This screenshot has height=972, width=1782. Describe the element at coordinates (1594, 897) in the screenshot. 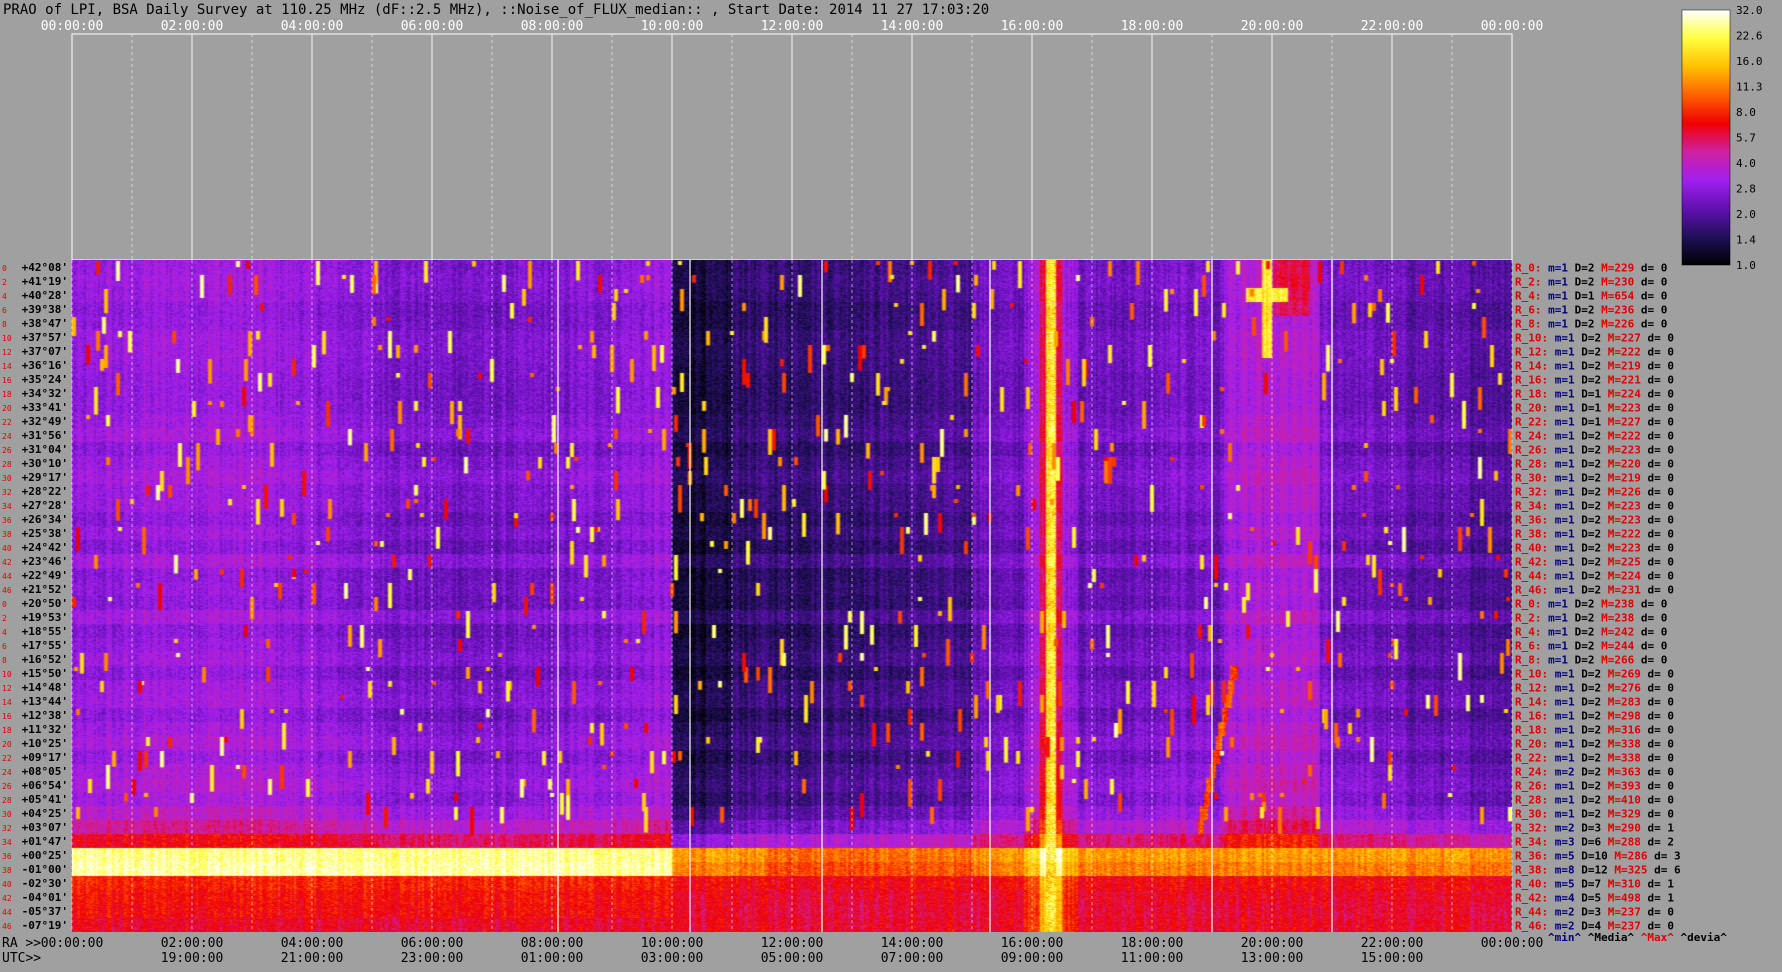

I see `stats-row: R_42: m=4 D=5 M=498 d= 1` at that location.